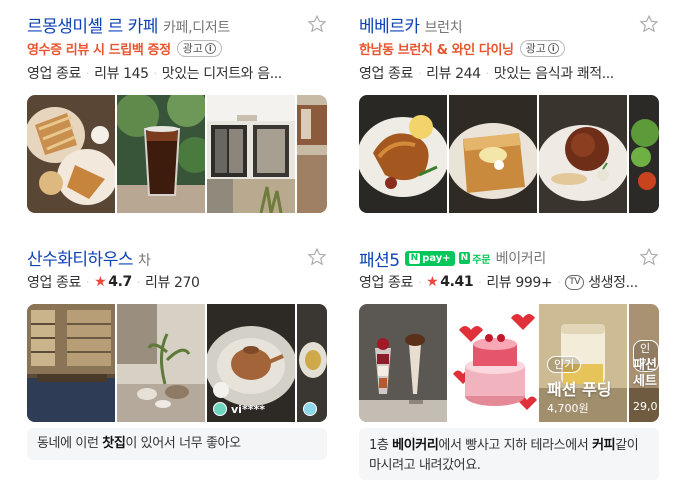  I want to click on place-title-row: 르몽생미셸 르 카페 카페,디저트, so click(177, 25).